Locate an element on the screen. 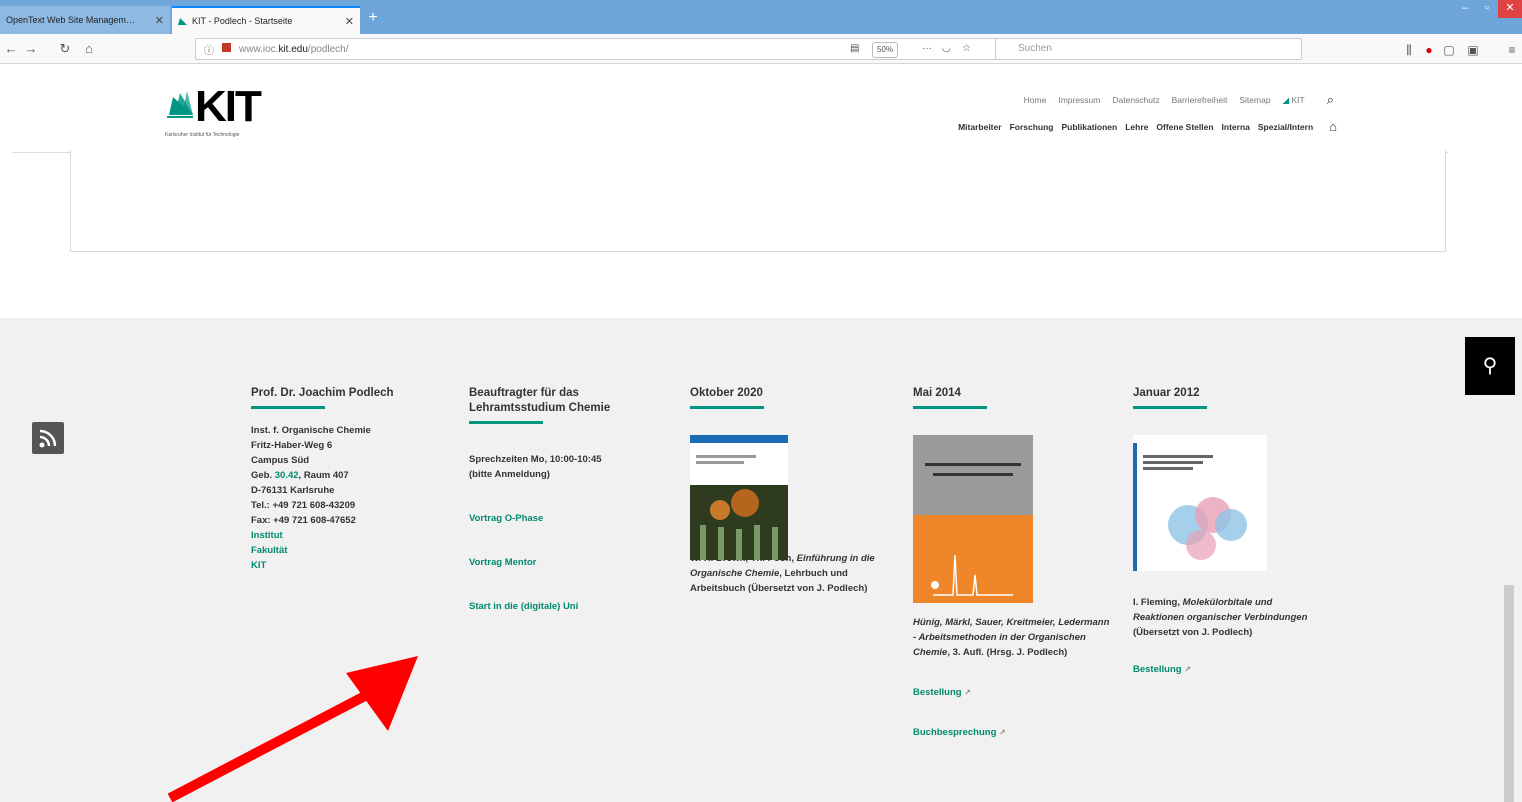 The width and height of the screenshot is (1522, 802). book-date-title: Mai 2014 is located at coordinates (937, 393).